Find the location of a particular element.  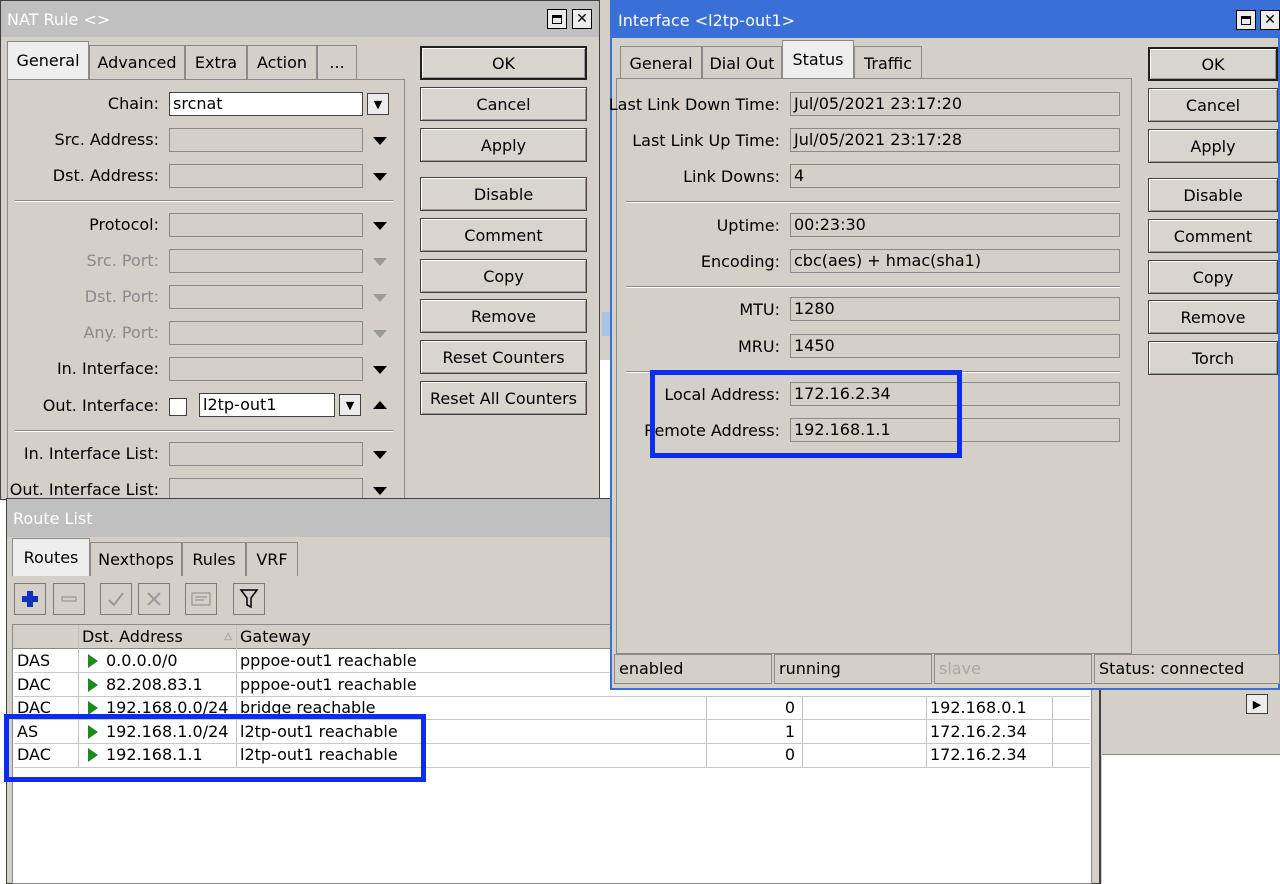

tab-traffic: Traffic is located at coordinates (888, 63).